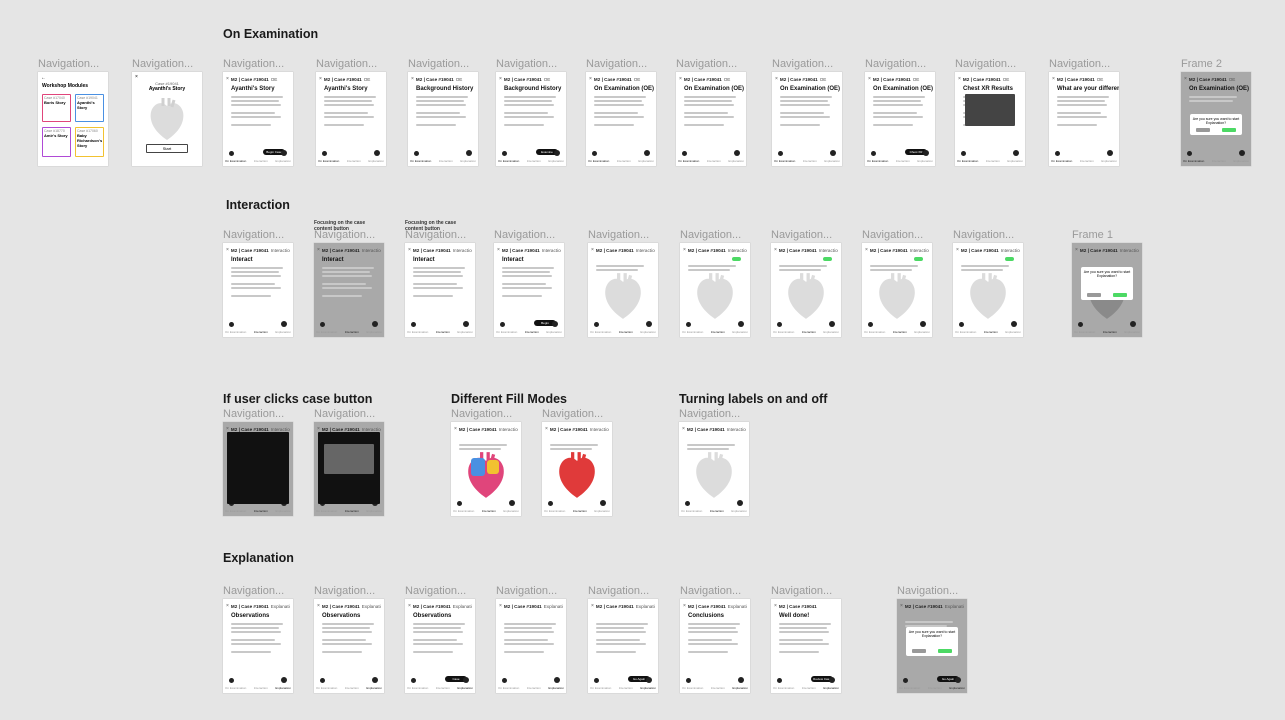 This screenshot has width=1285, height=720. What do you see at coordinates (918, 259) in the screenshot?
I see `label-toggle` at bounding box center [918, 259].